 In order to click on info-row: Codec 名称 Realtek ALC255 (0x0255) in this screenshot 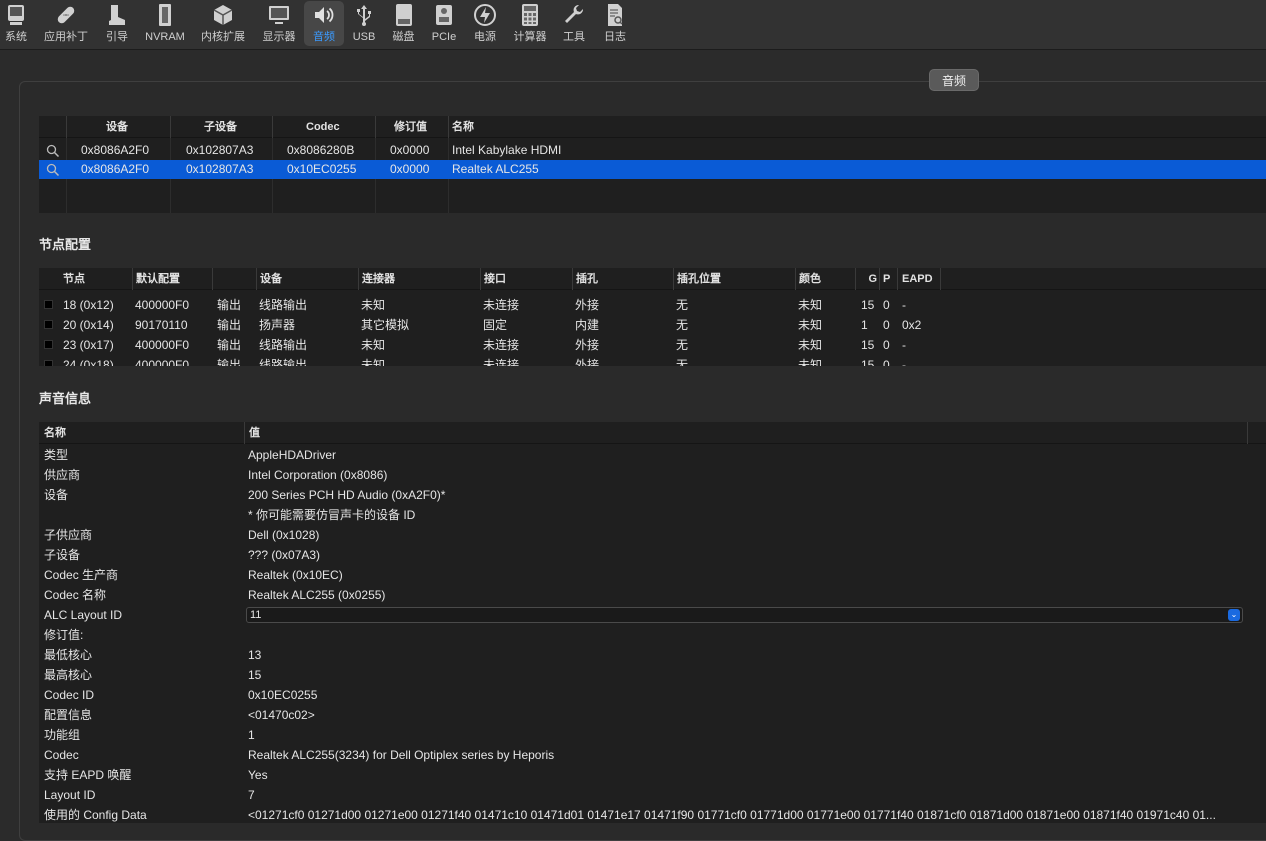, I will do `click(652, 595)`.